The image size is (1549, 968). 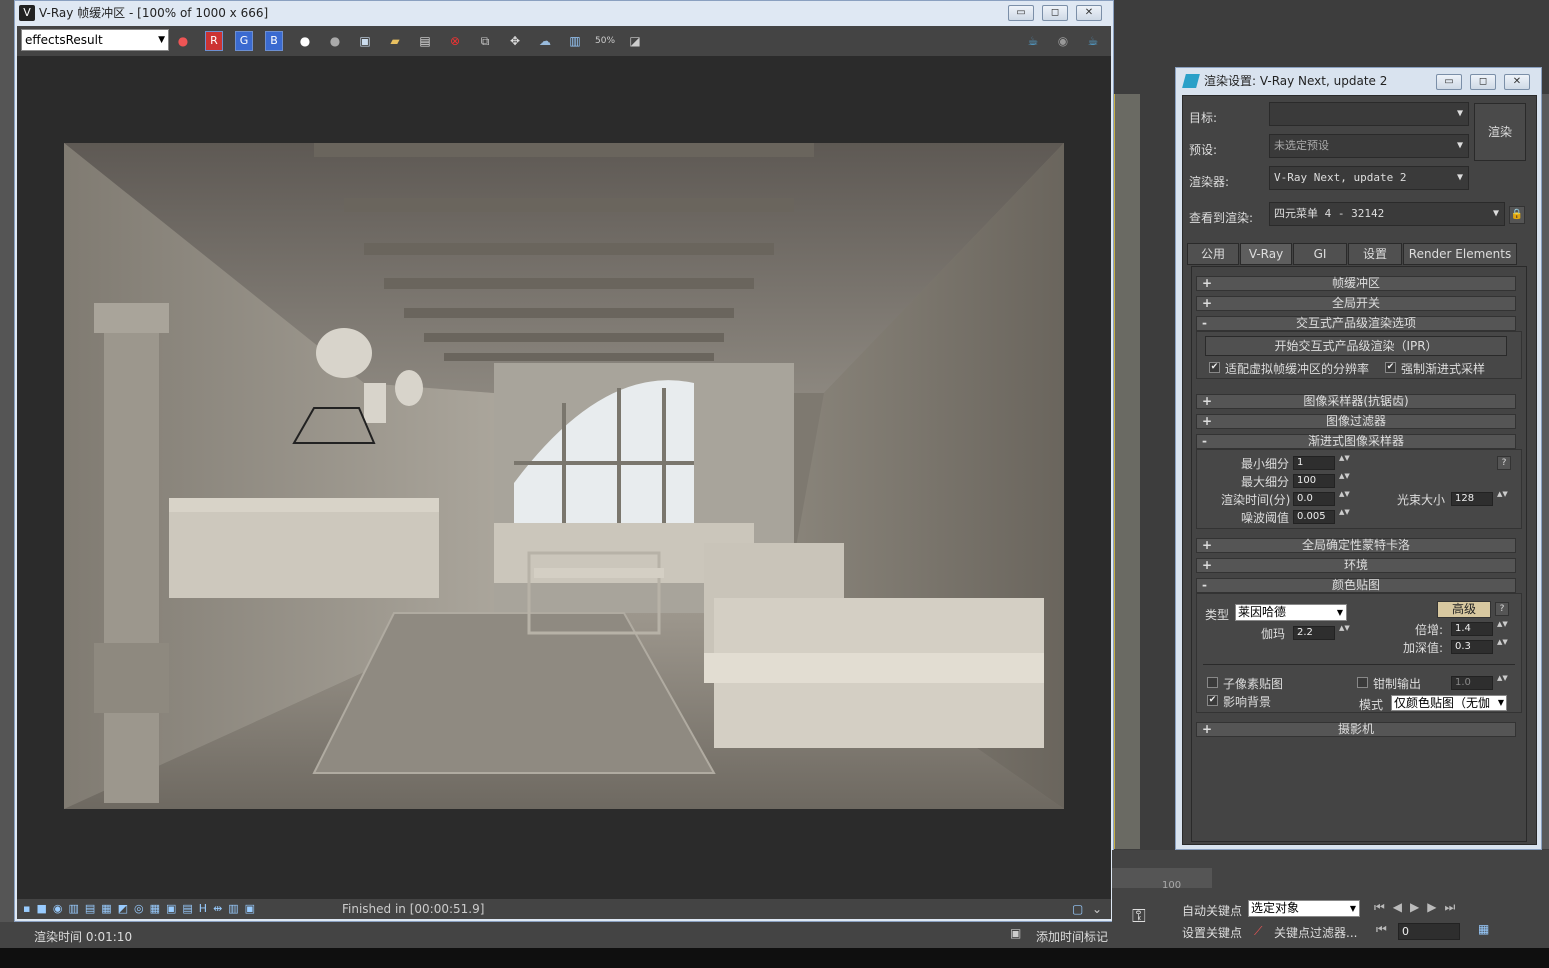 I want to click on rollout-environment: + 环境, so click(x=1356, y=565).